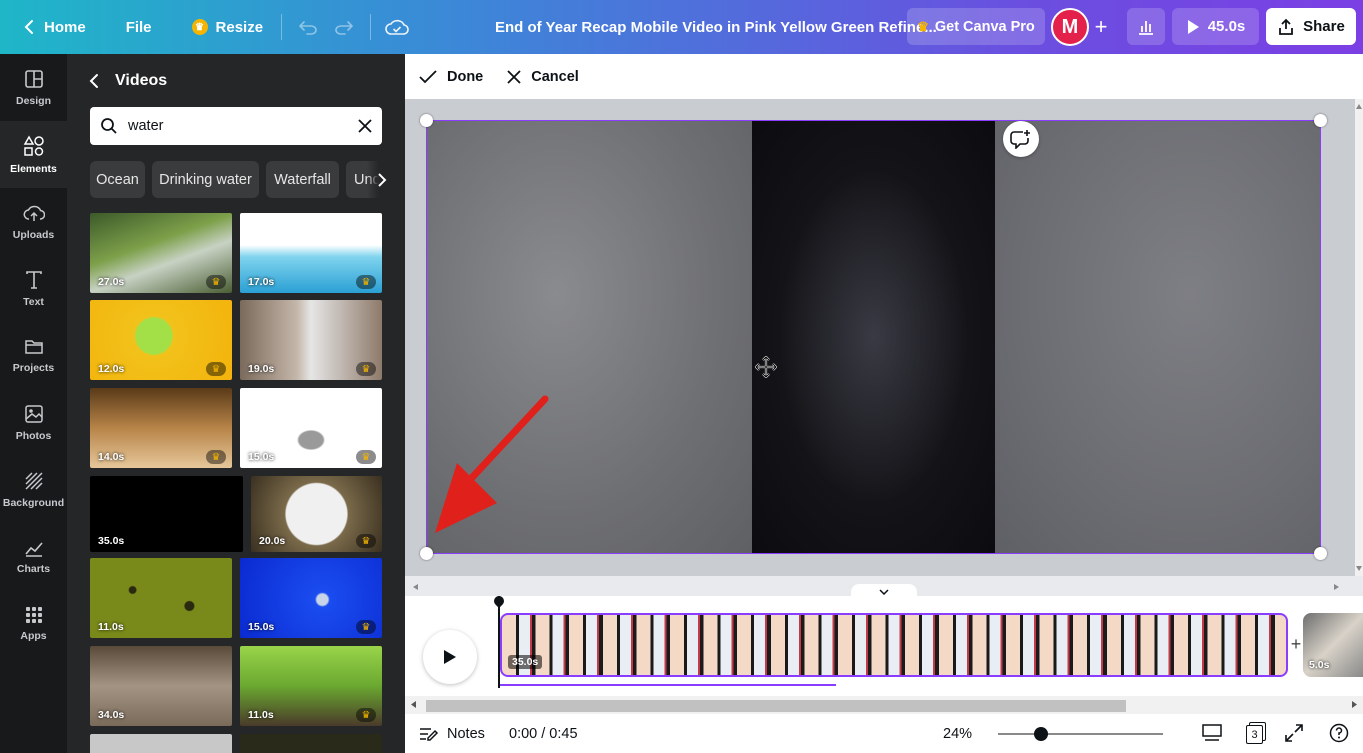 This screenshot has height=753, width=1363. Describe the element at coordinates (33, 635) in the screenshot. I see `rail-label: Apps` at that location.